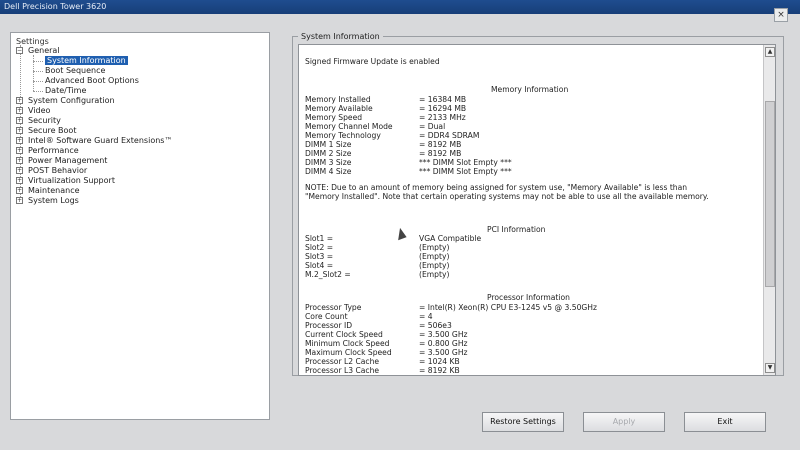 This screenshot has width=800, height=450. Describe the element at coordinates (61, 161) in the screenshot. I see `tree-item-power-management: + Power Management` at that location.